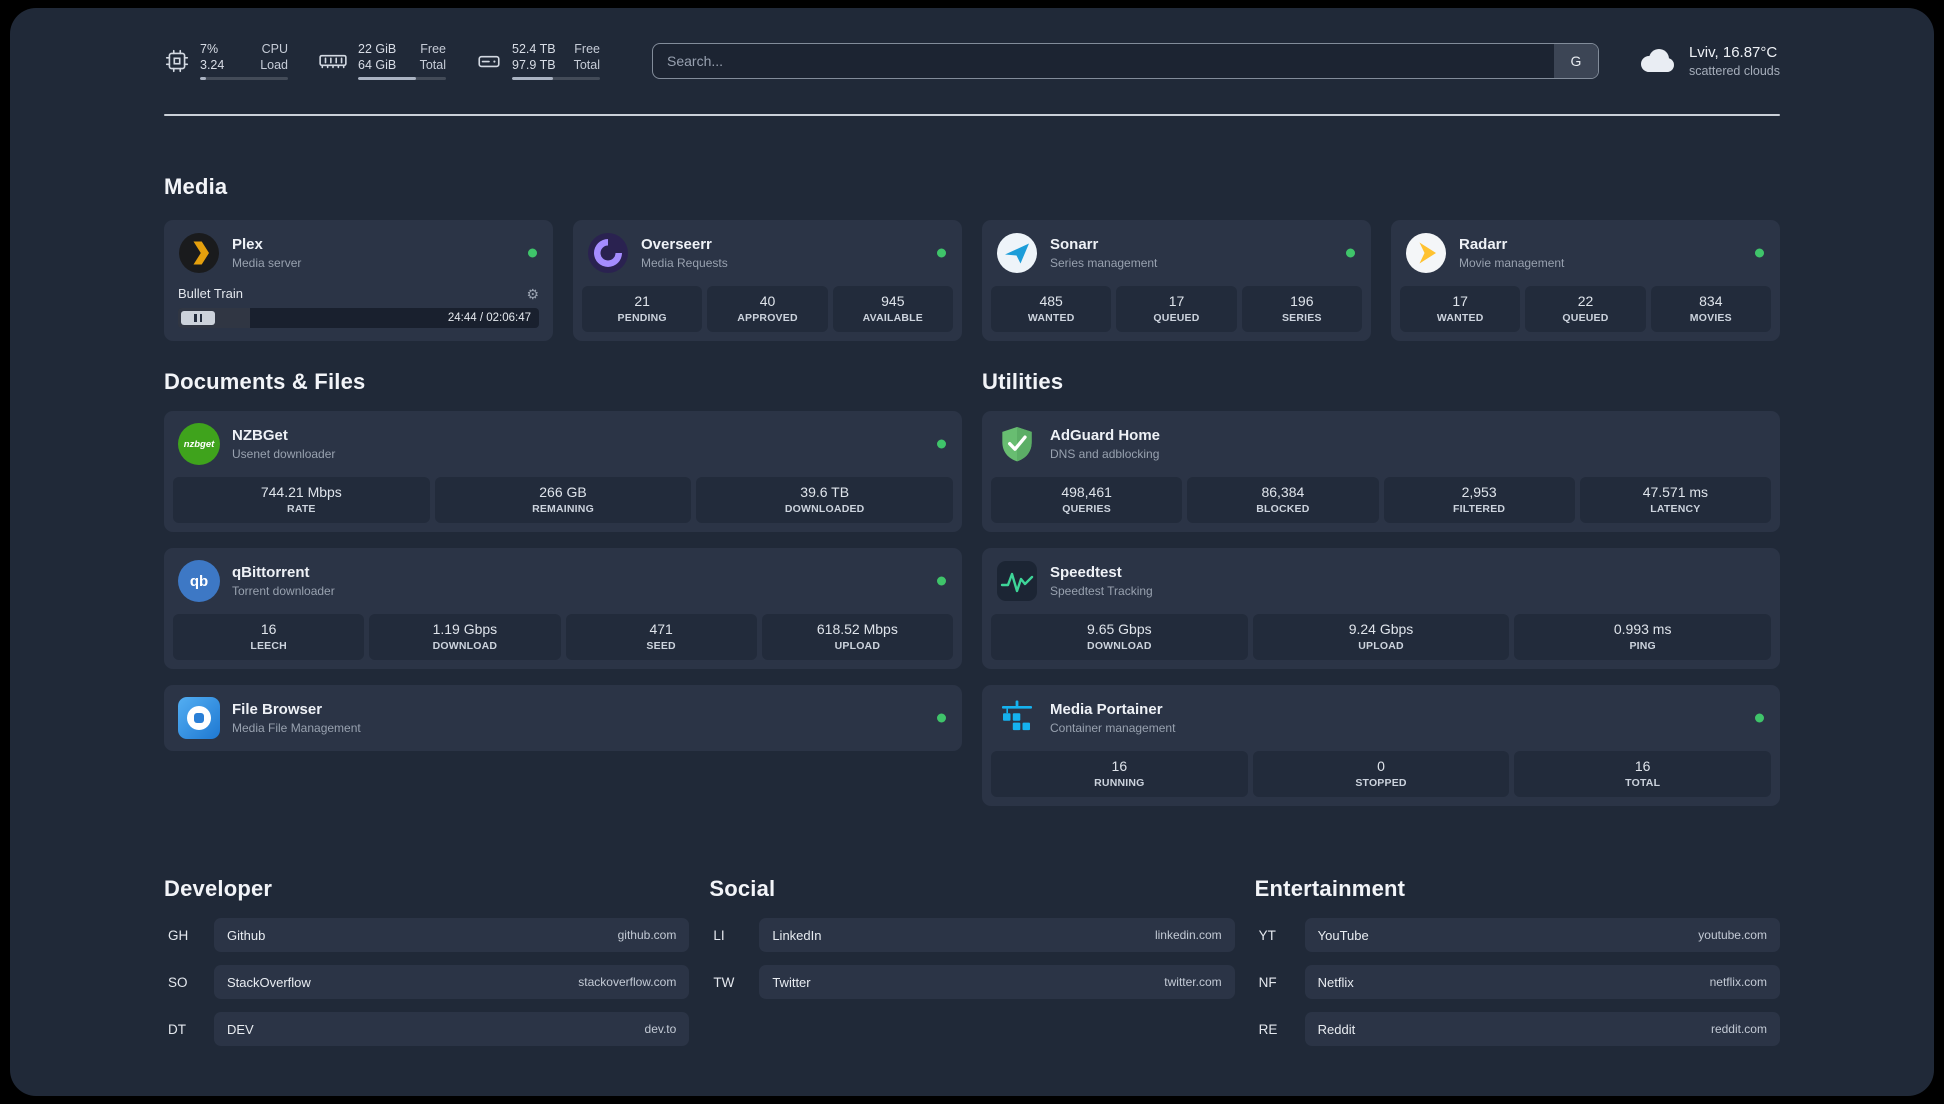  I want to click on settings-gear-icon: ⚙, so click(532, 294).